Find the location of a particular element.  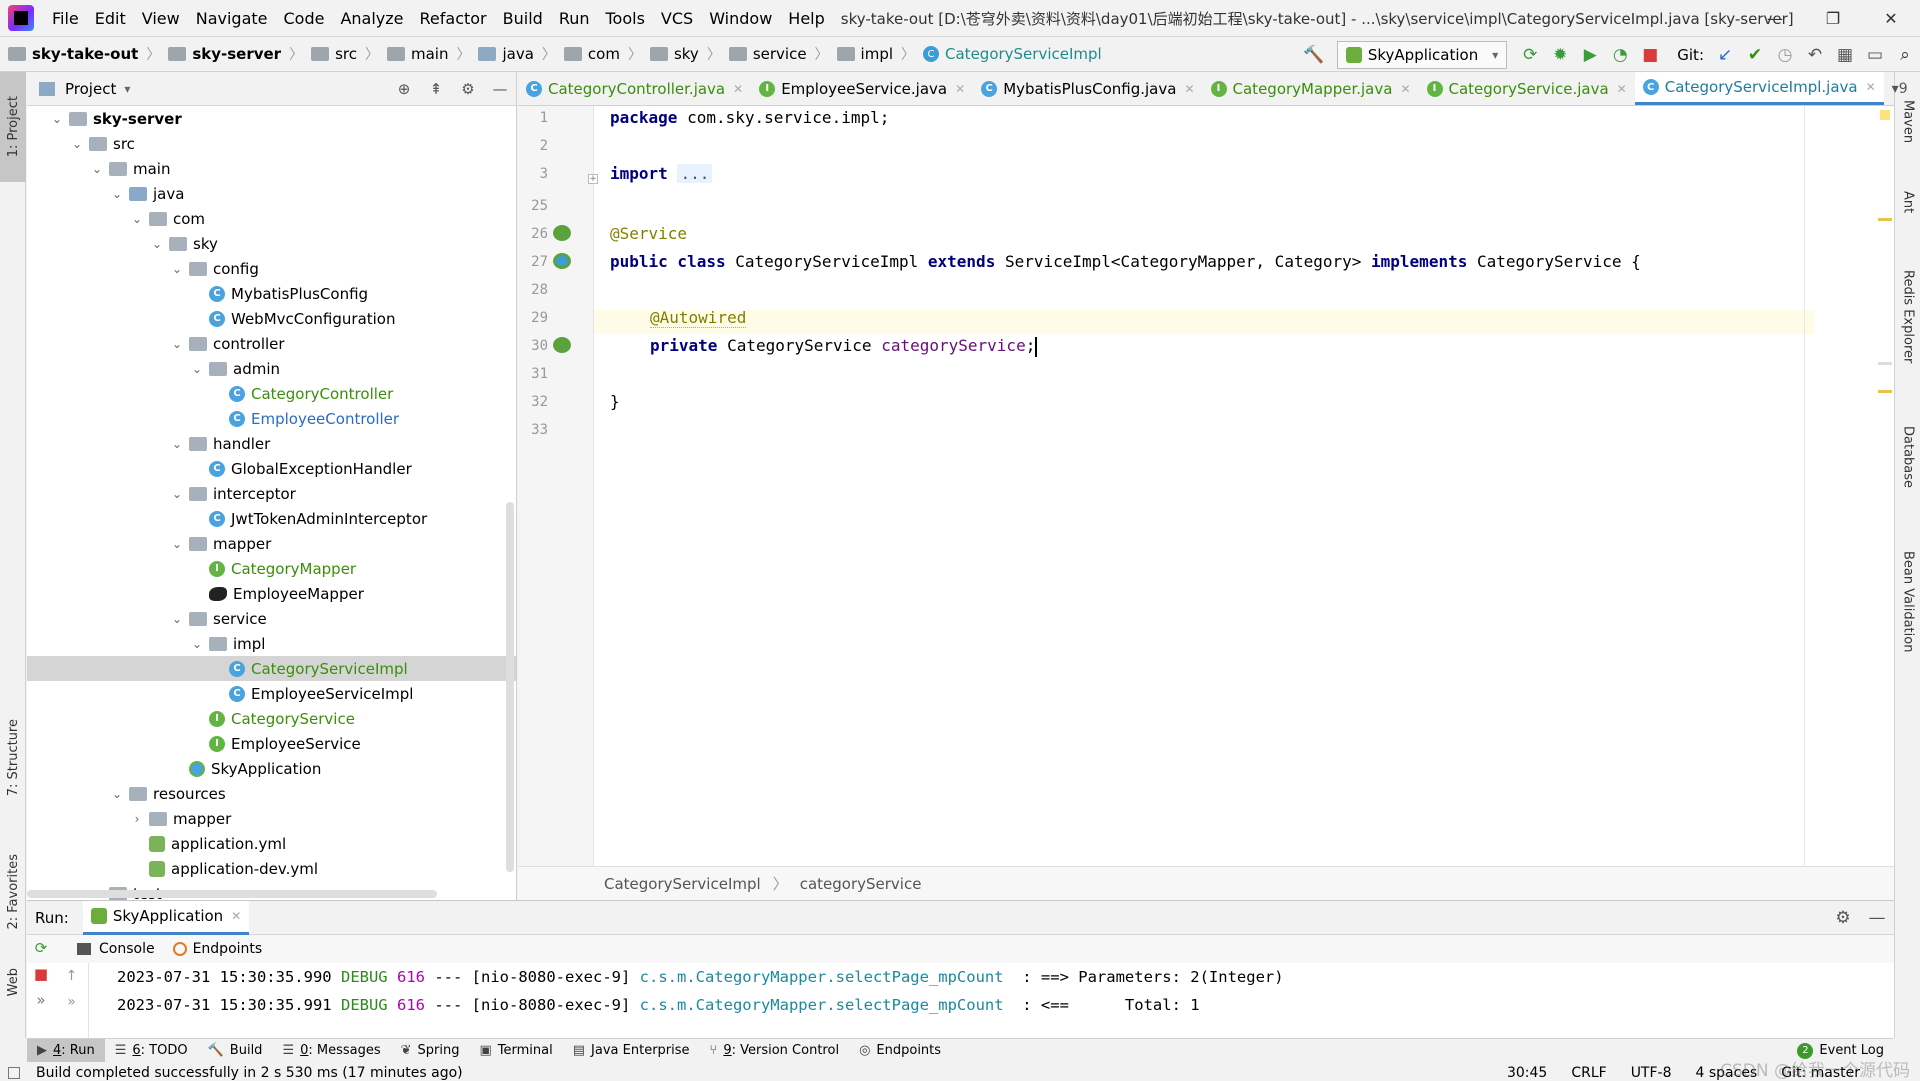

tree-node: ⌄ impl is located at coordinates (271, 643).